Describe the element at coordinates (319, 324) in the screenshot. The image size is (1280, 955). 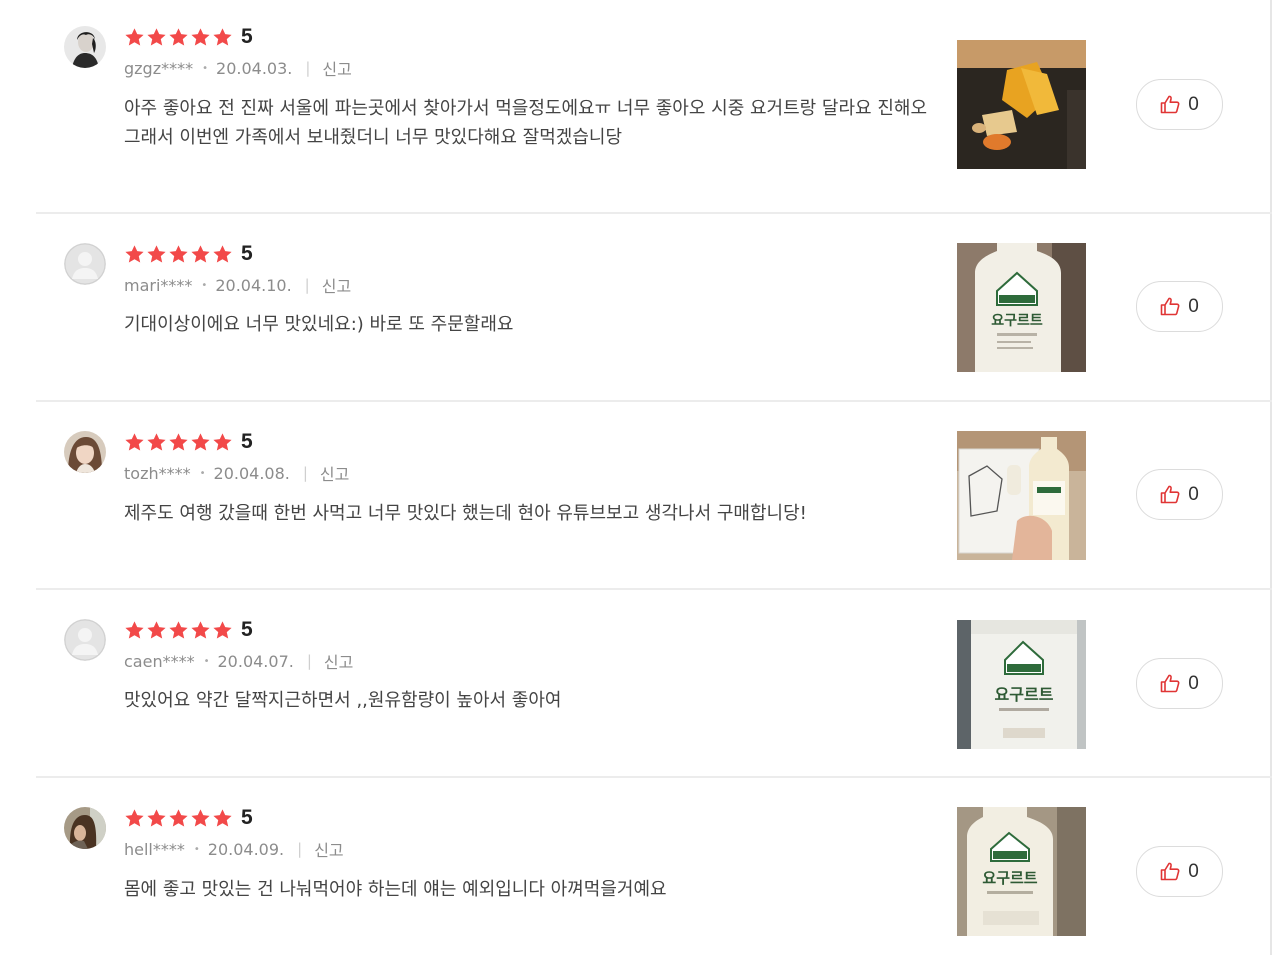
I see `review-text-line: 기대이상이에요 너무 맛있네요:) 바로 또 주문할래요` at that location.